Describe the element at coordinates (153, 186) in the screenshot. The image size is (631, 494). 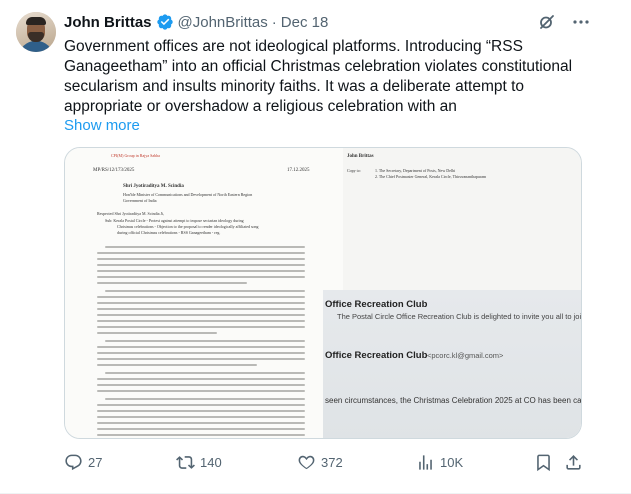
I see `recipient-name: Shri Jyotiraditya M. Scindia` at that location.